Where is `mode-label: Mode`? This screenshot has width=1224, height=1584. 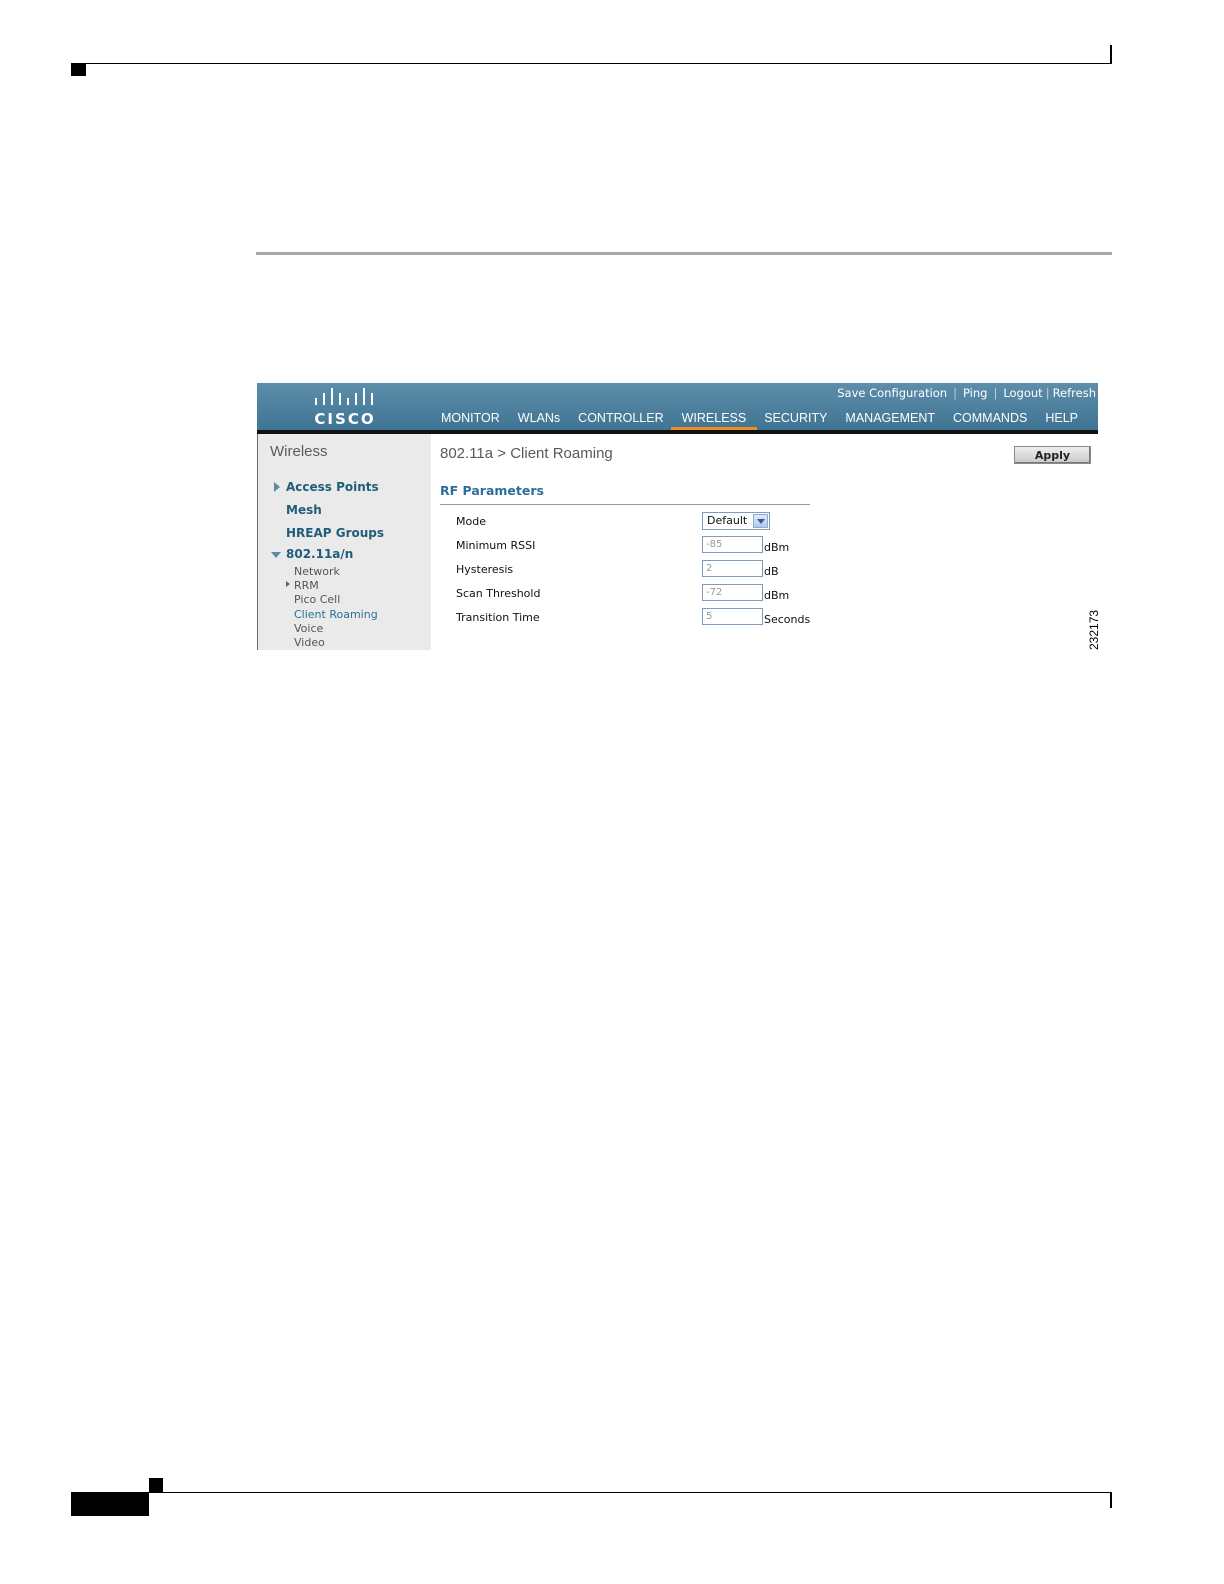
mode-label: Mode is located at coordinates (471, 521).